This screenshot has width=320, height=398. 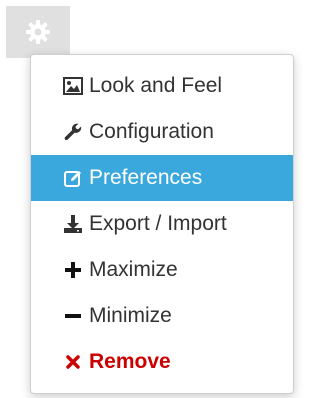 What do you see at coordinates (73, 132) in the screenshot?
I see `wrench-icon` at bounding box center [73, 132].